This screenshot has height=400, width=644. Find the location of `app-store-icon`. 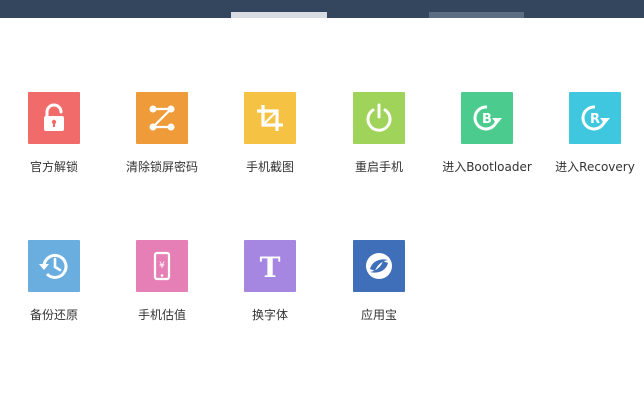

app-store-icon is located at coordinates (379, 266).